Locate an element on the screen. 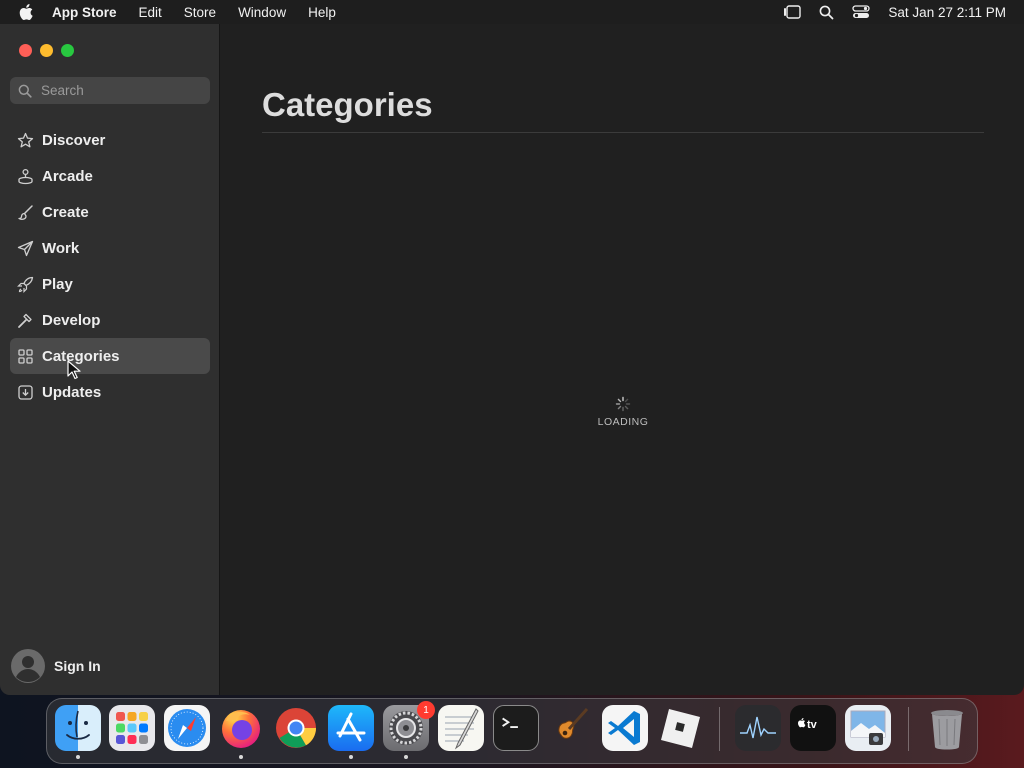  page-title: Categories is located at coordinates (347, 104).